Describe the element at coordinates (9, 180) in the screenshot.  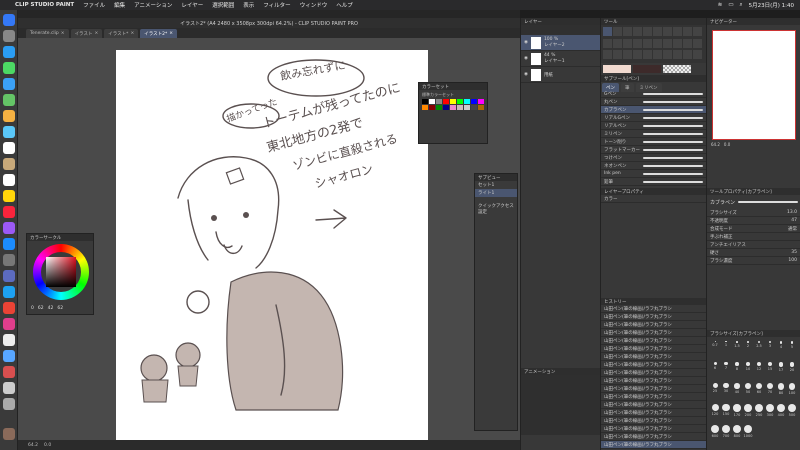
I see `reminders-icon` at that location.